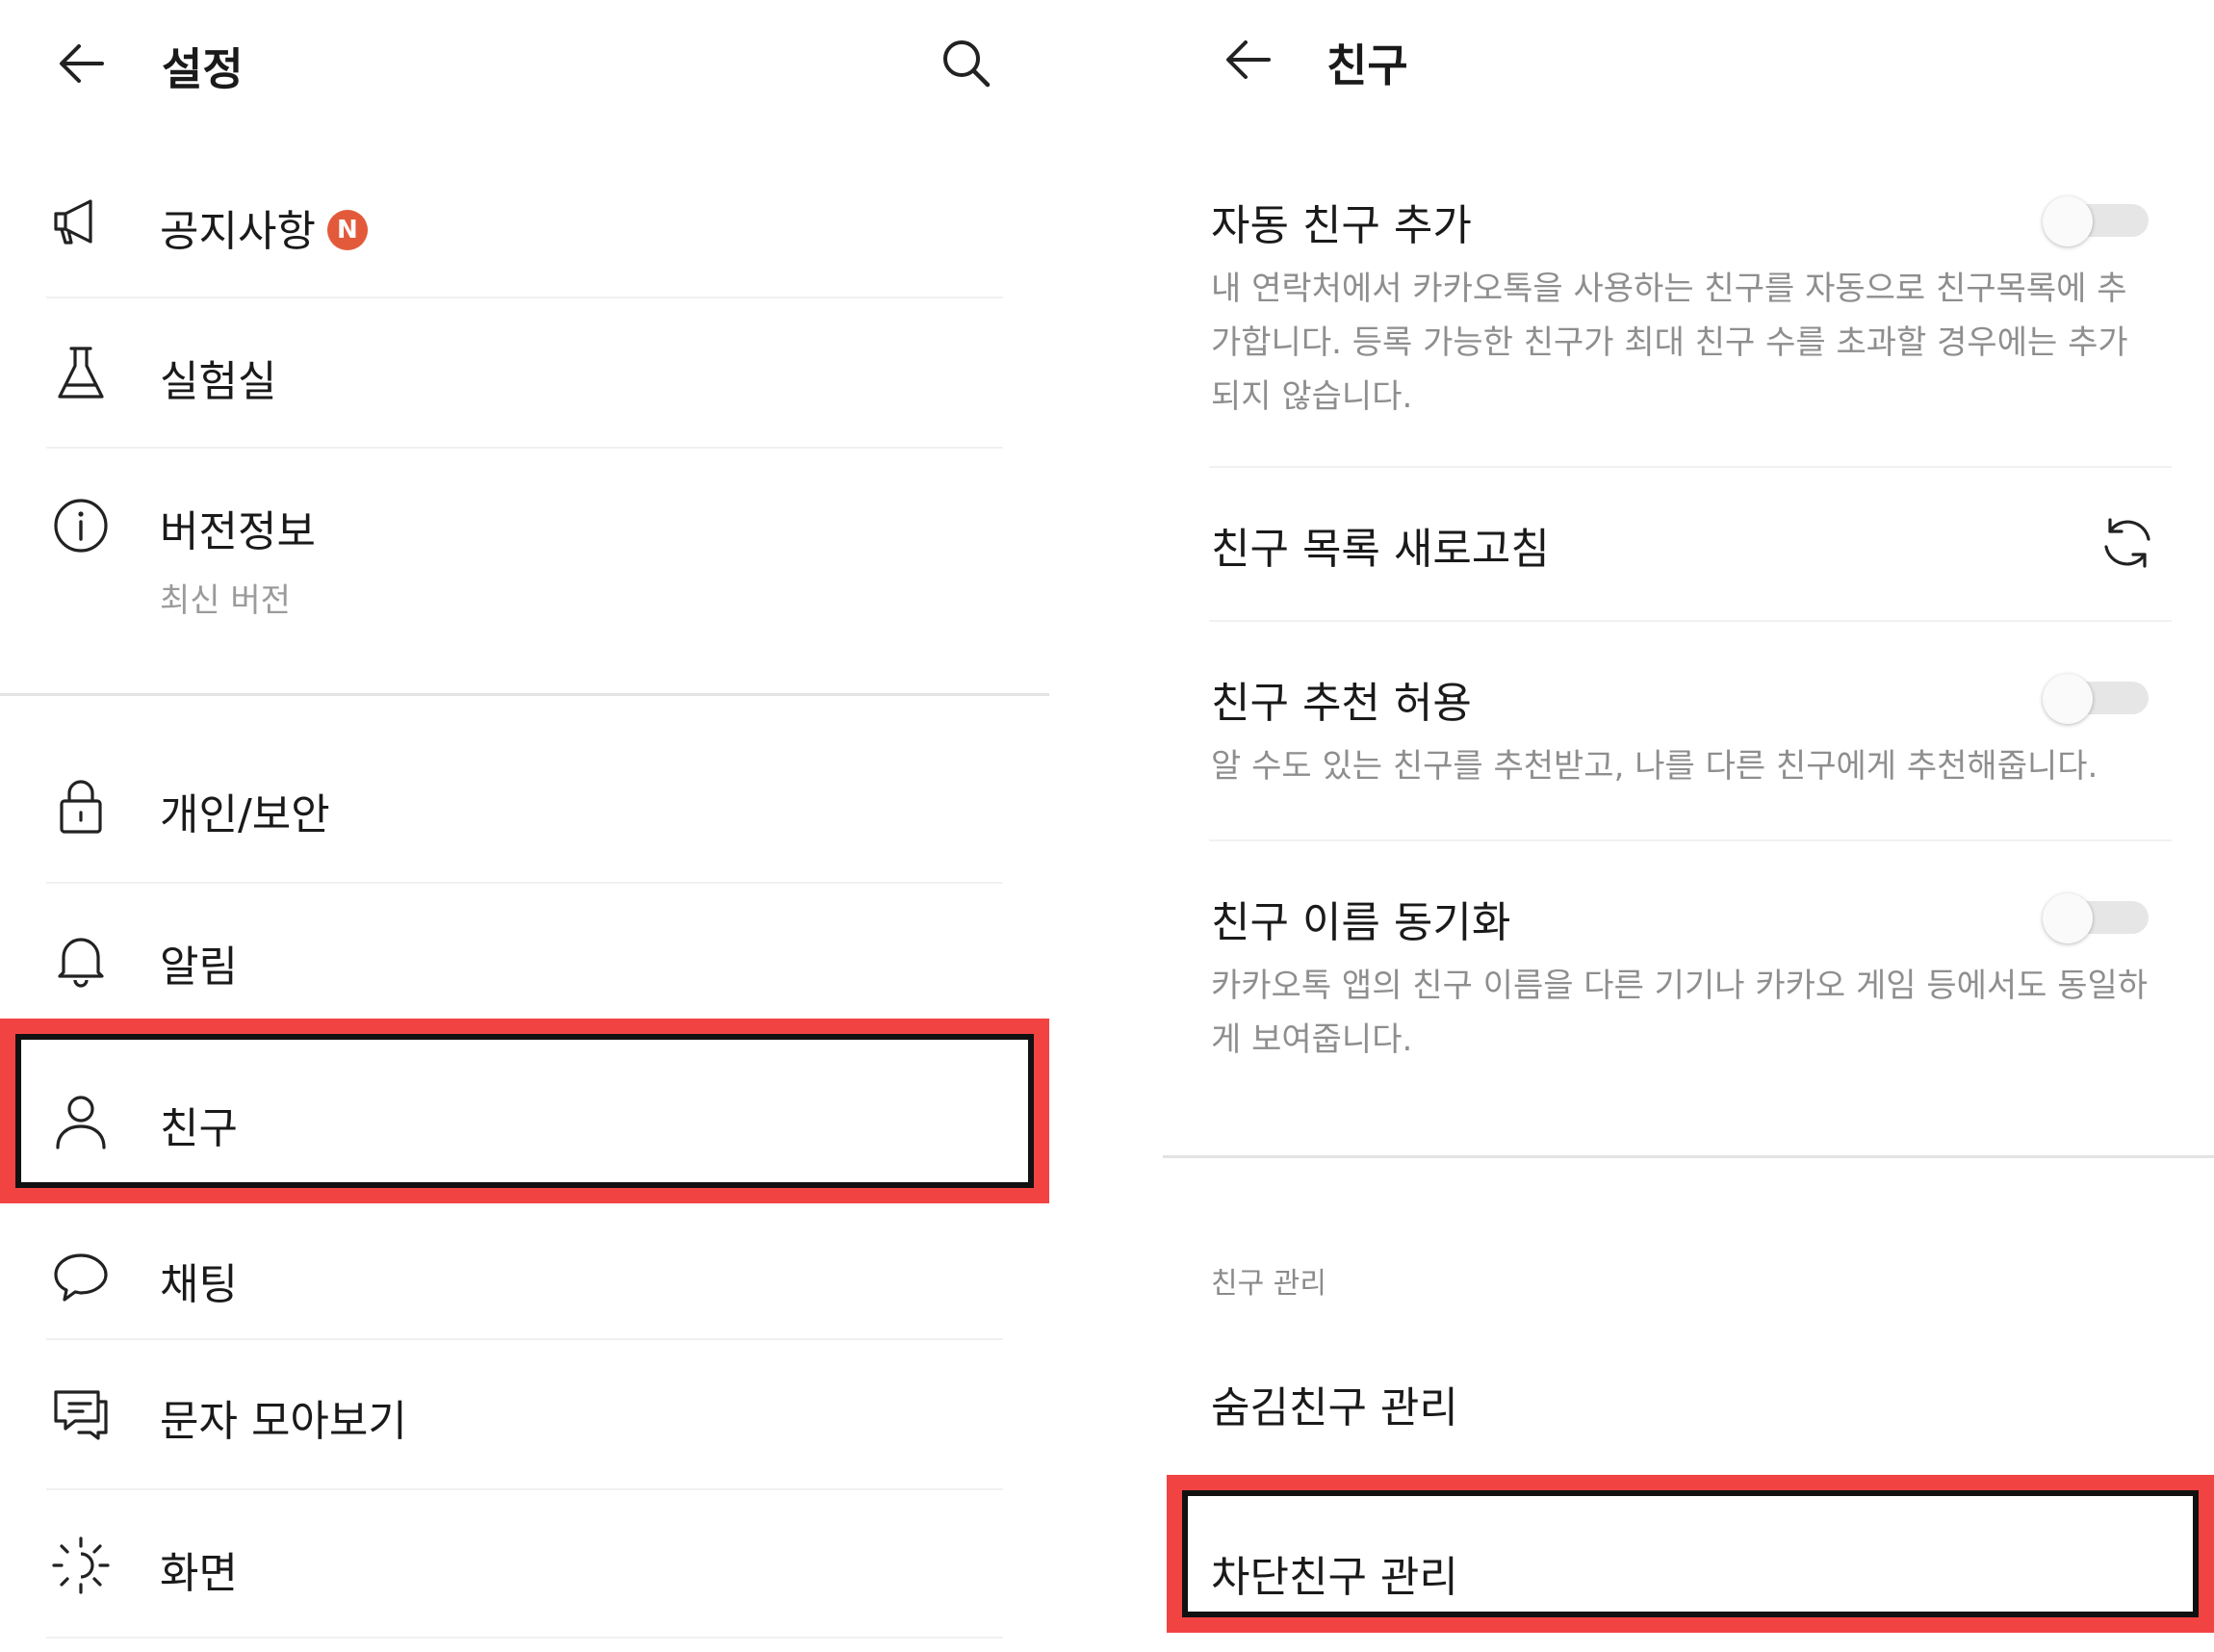  Describe the element at coordinates (199, 967) in the screenshot. I see `settings-item-label: 알림` at that location.